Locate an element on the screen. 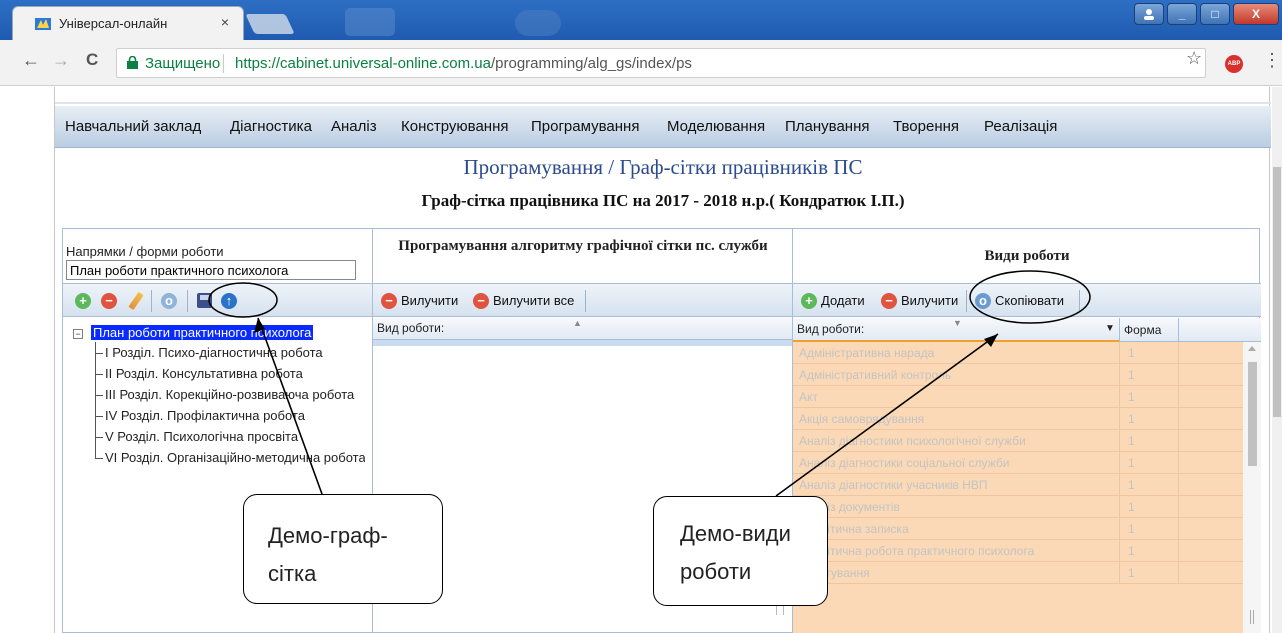 This screenshot has width=1282, height=633. browser-tab: Універсал-онлайн × is located at coordinates (128, 23).